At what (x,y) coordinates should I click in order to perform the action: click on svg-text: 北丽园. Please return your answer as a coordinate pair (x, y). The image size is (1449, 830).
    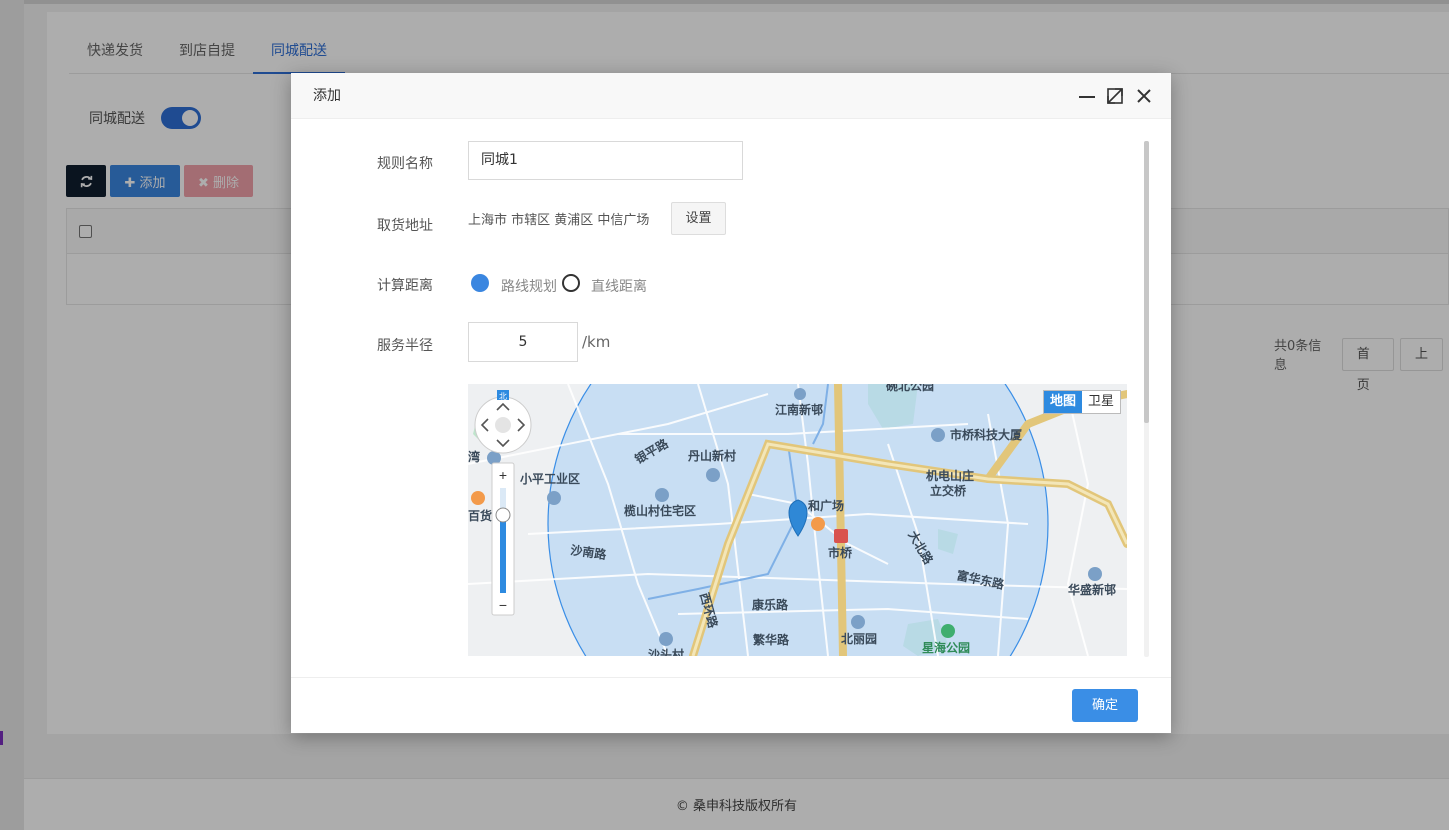
    Looking at the image, I should click on (859, 638).